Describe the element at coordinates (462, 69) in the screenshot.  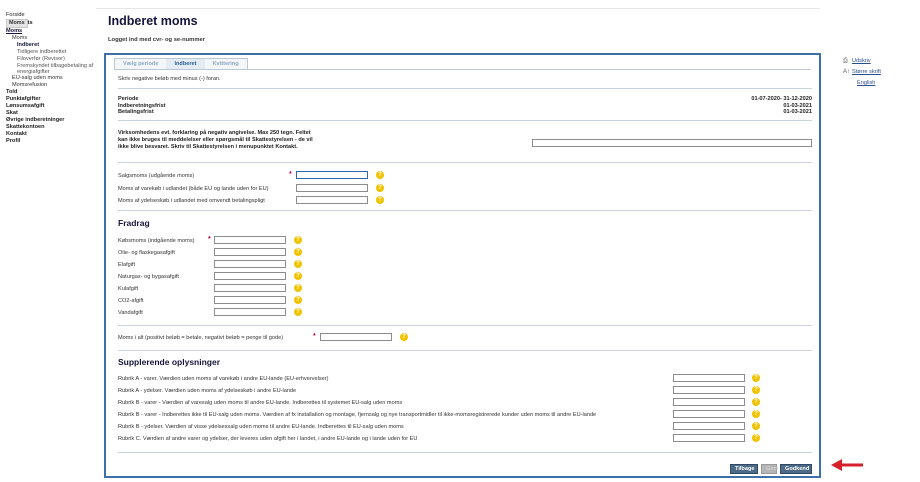
I see `tab-divider` at that location.